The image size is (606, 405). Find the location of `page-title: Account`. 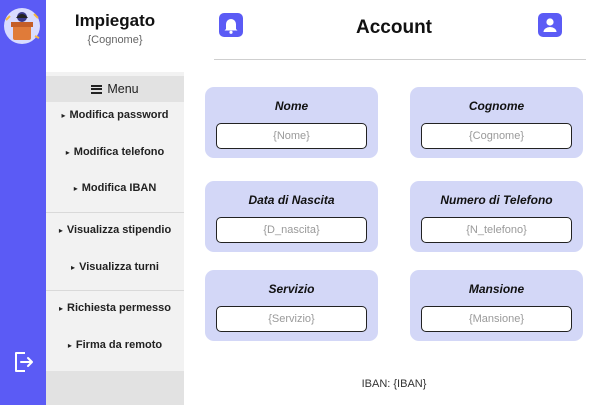

page-title: Account is located at coordinates (394, 27).